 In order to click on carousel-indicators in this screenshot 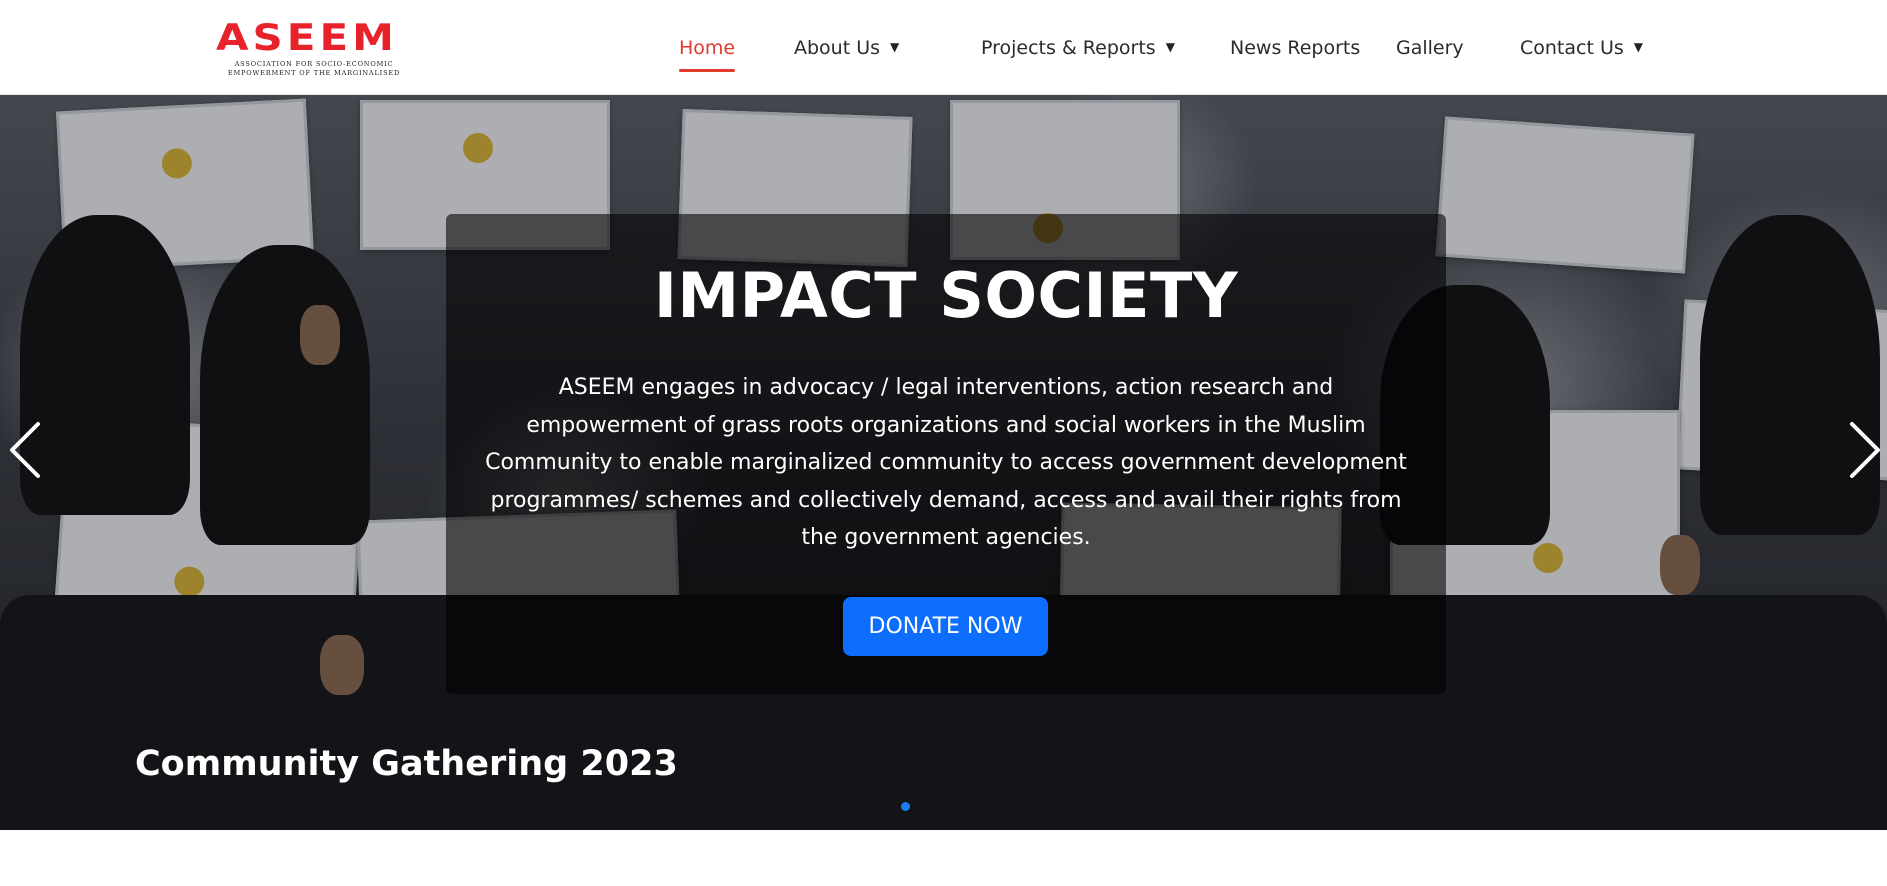, I will do `click(905, 806)`.